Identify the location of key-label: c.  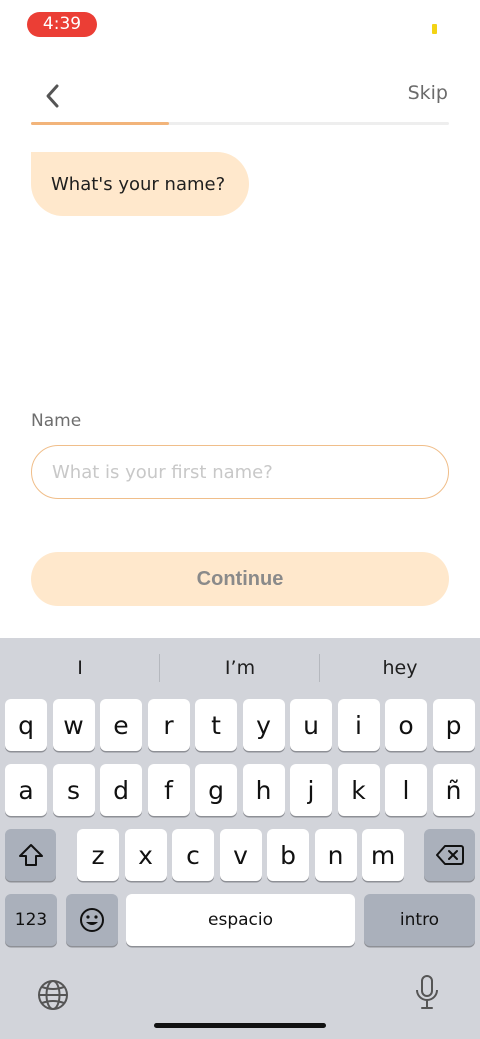
(193, 855).